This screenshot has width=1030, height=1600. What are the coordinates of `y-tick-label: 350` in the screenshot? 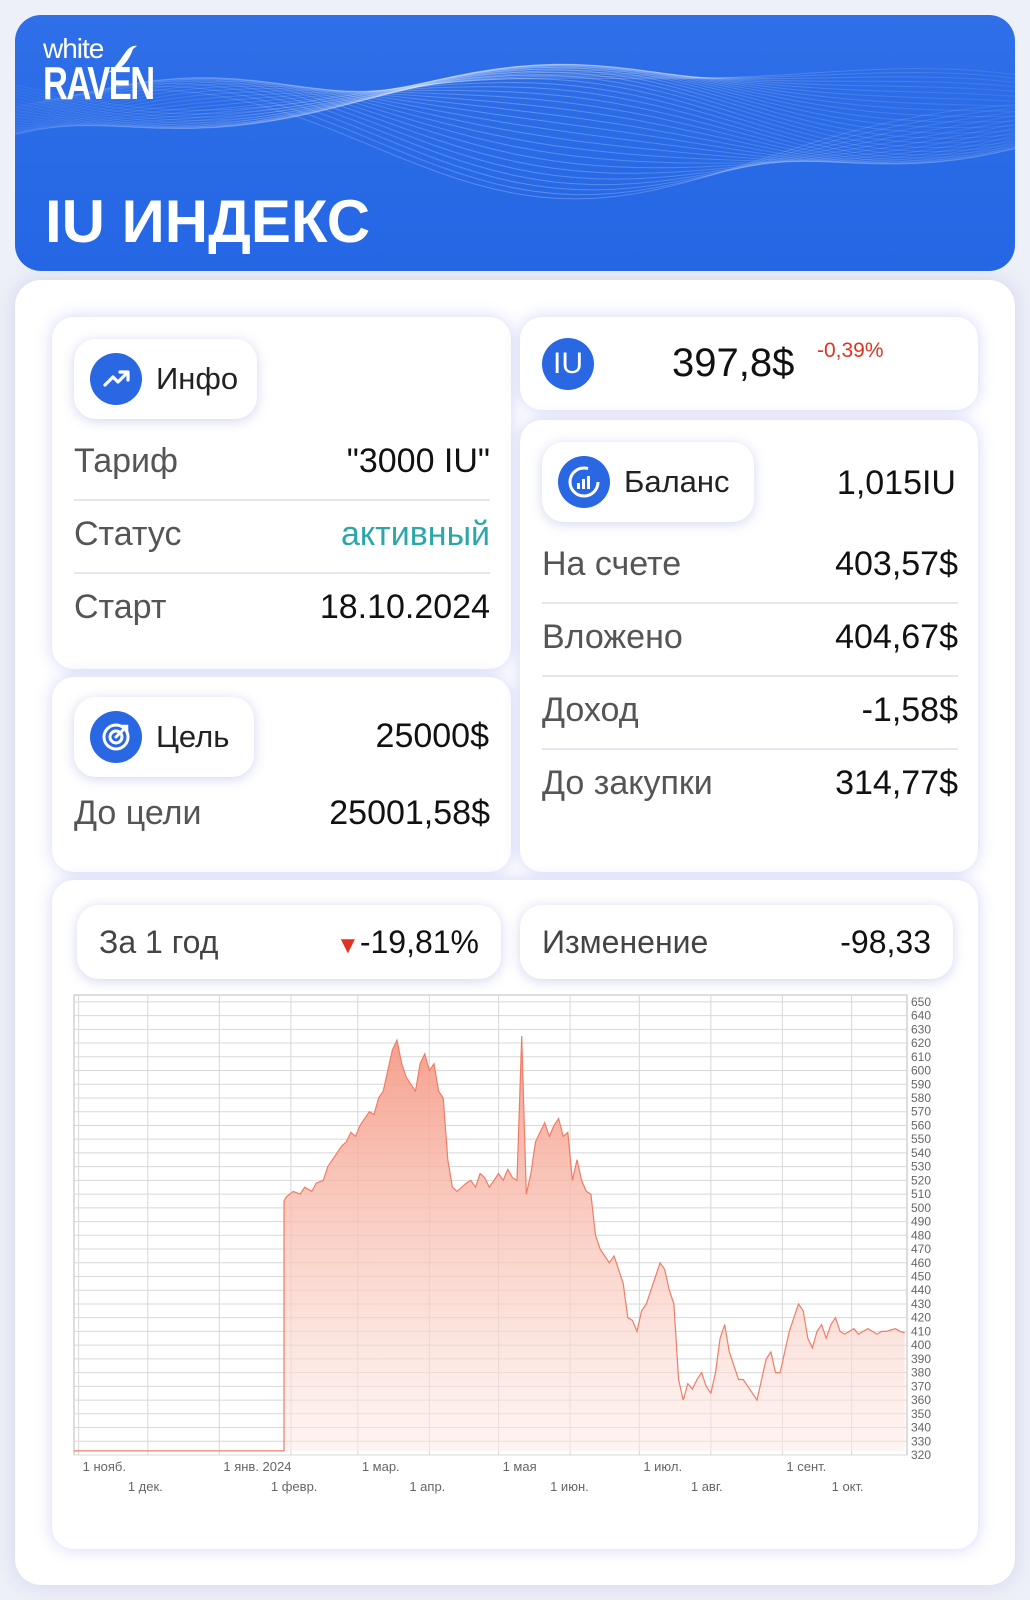 It's located at (921, 1414).